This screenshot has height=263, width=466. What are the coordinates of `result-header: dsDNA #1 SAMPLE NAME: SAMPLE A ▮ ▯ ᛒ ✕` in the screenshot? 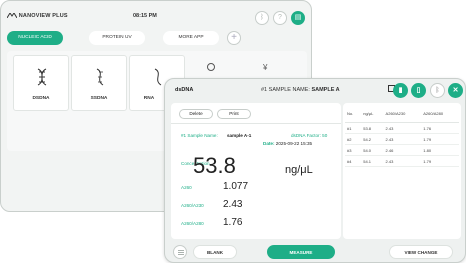 It's located at (315, 90).